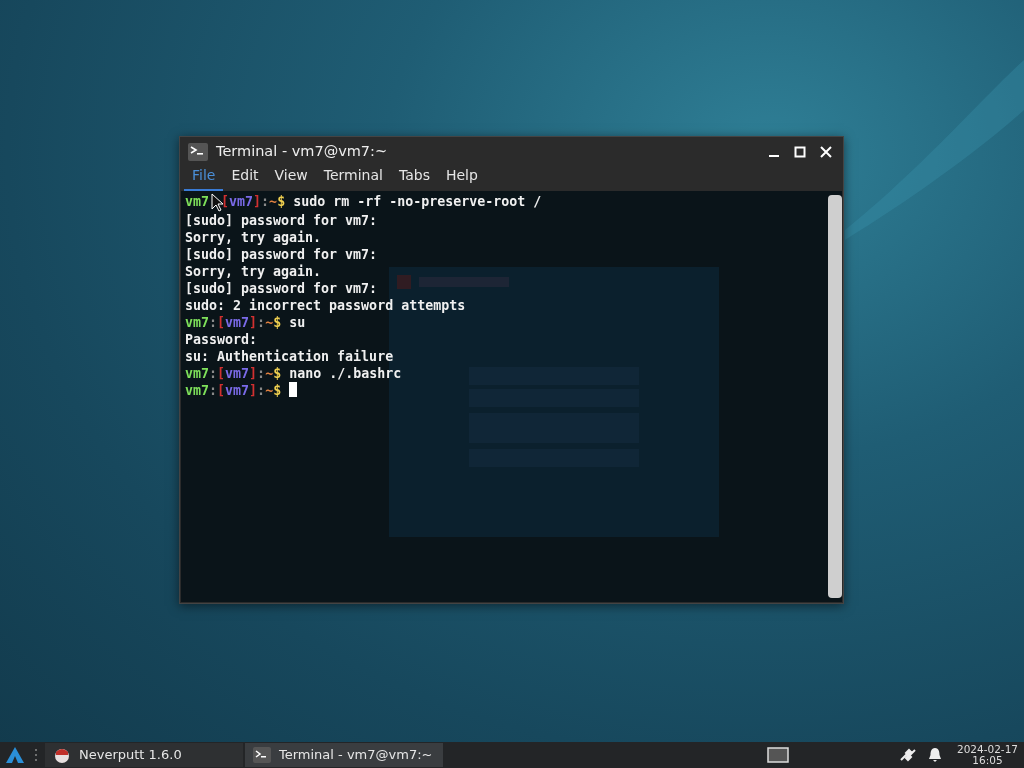 Image resolution: width=1024 pixels, height=768 pixels. What do you see at coordinates (289, 356) in the screenshot?
I see `output-line: su: Authentication failure` at bounding box center [289, 356].